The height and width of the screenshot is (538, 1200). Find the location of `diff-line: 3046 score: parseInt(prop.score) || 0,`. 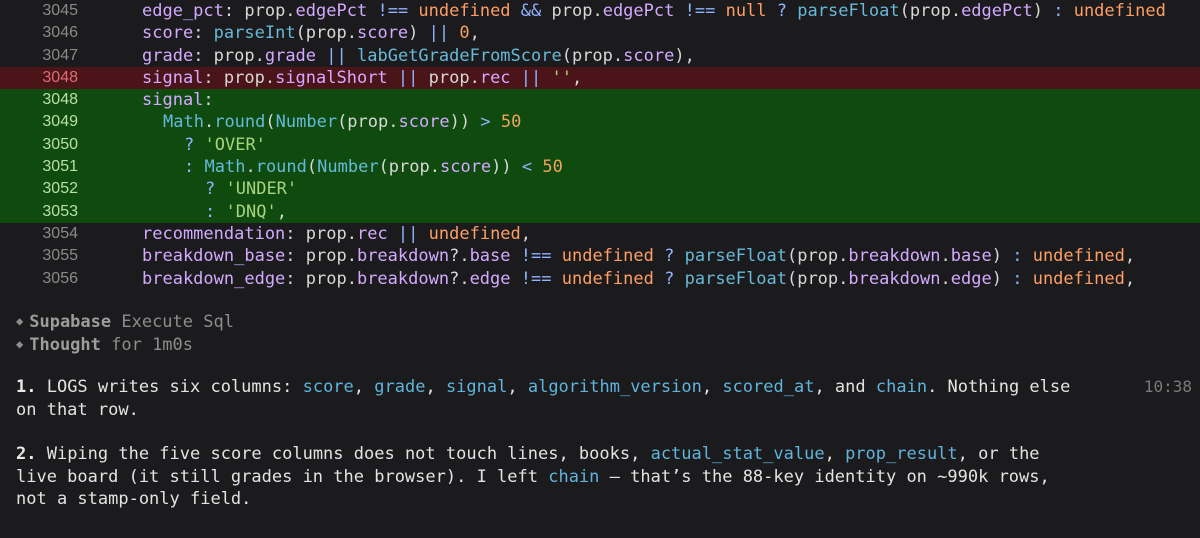

diff-line: 3046 score: parseInt(prop.score) || 0, is located at coordinates (600, 33).